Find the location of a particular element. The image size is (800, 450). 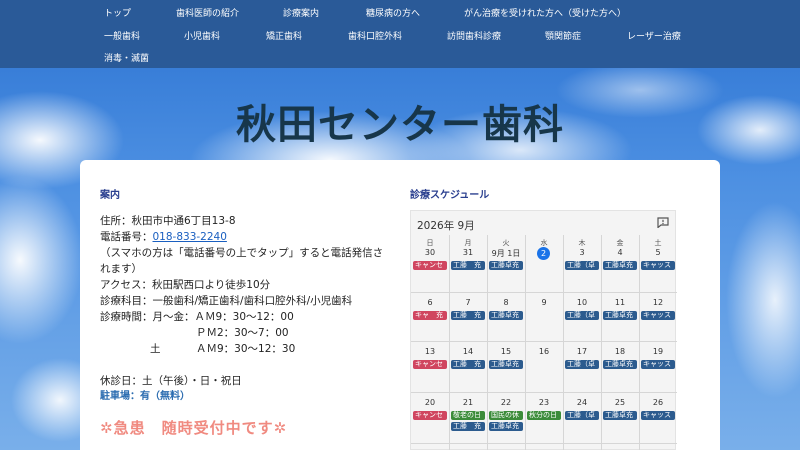

calendar-day-number: 7 is located at coordinates (468, 302).